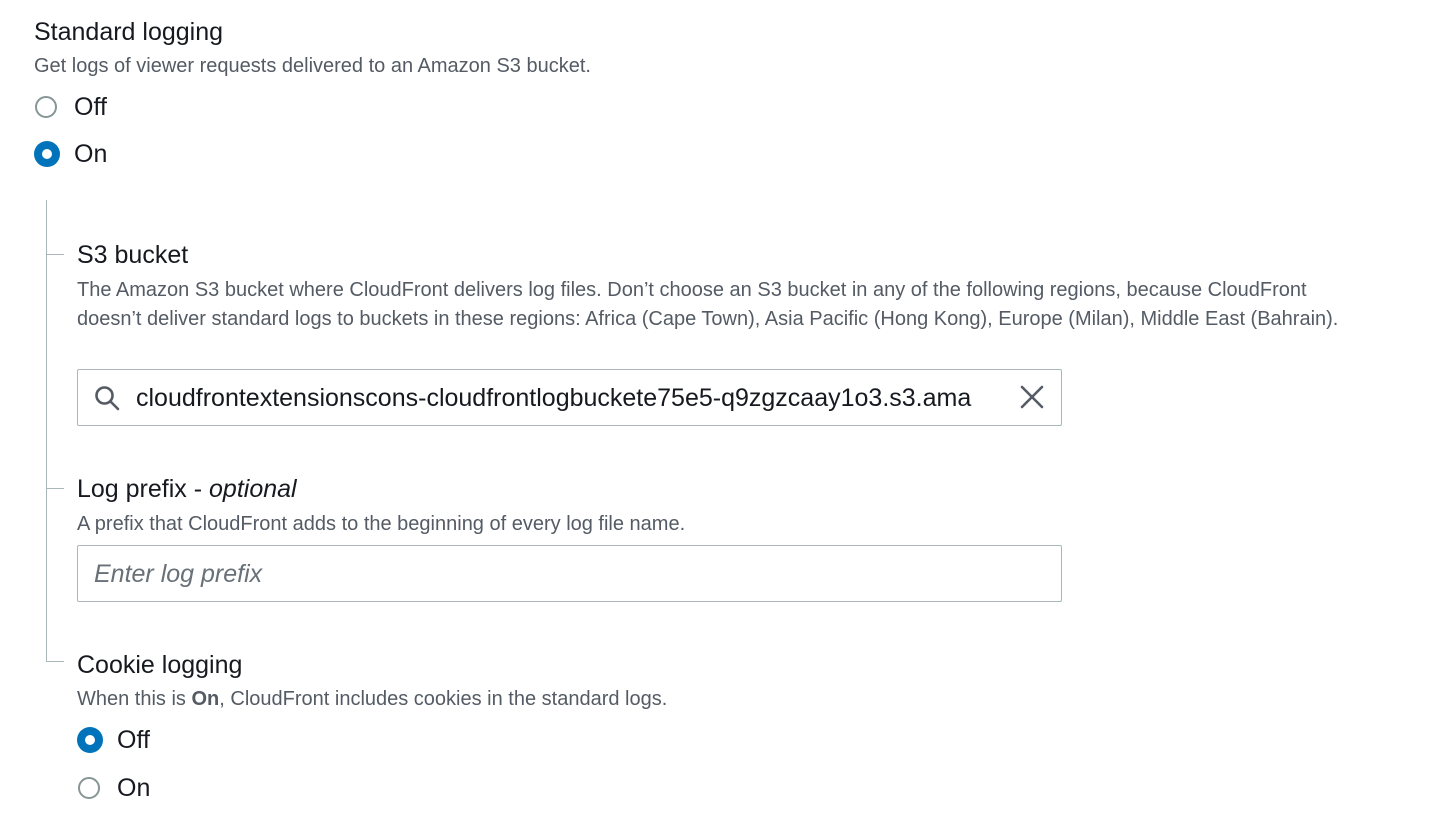  Describe the element at coordinates (1032, 397) in the screenshot. I see `close-icon` at that location.